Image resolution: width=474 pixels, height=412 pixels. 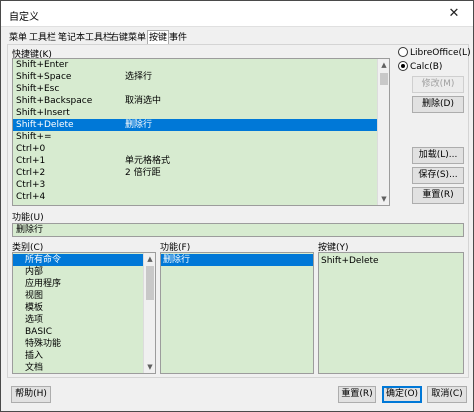 What do you see at coordinates (31, 197) in the screenshot?
I see `shortcut-key: Ctrl+4` at bounding box center [31, 197].